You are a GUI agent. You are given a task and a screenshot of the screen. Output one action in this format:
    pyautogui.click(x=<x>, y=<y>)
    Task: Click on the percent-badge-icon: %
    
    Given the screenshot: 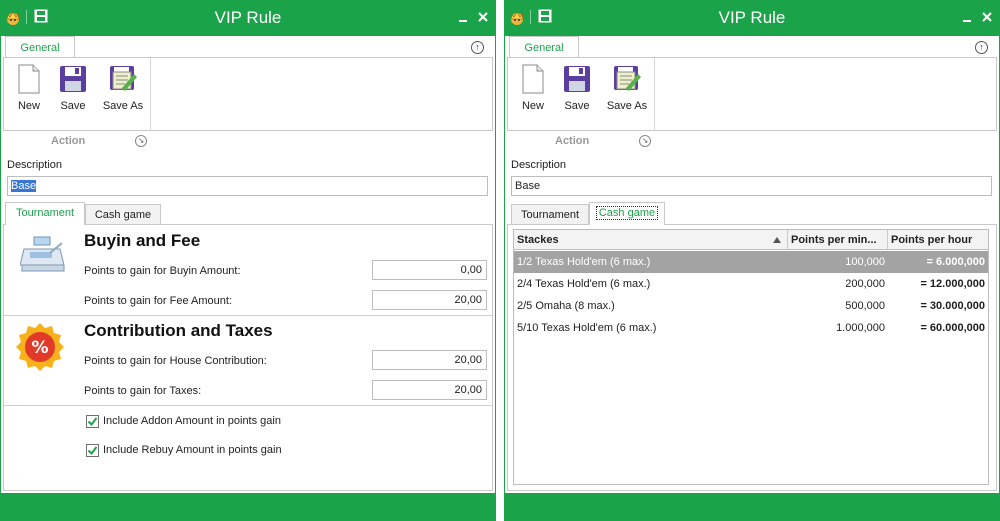 What is the action you would take?
    pyautogui.click(x=40, y=347)
    